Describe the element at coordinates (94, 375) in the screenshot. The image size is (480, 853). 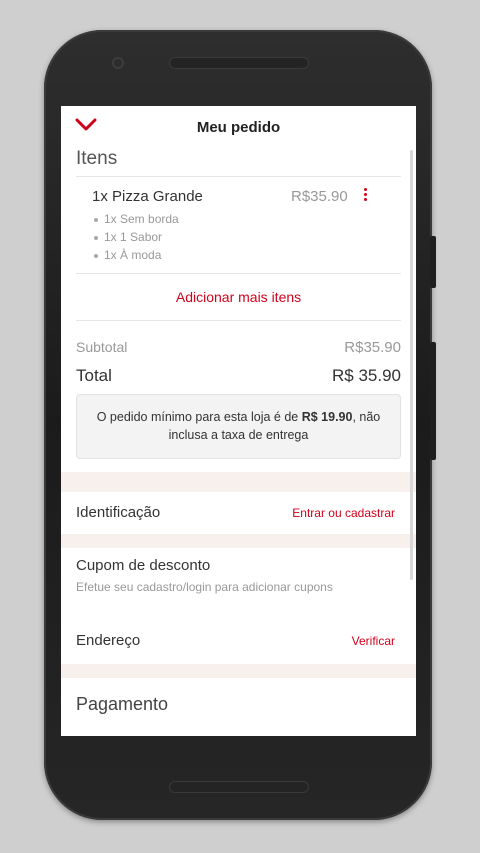
I see `total-label: Total` at that location.